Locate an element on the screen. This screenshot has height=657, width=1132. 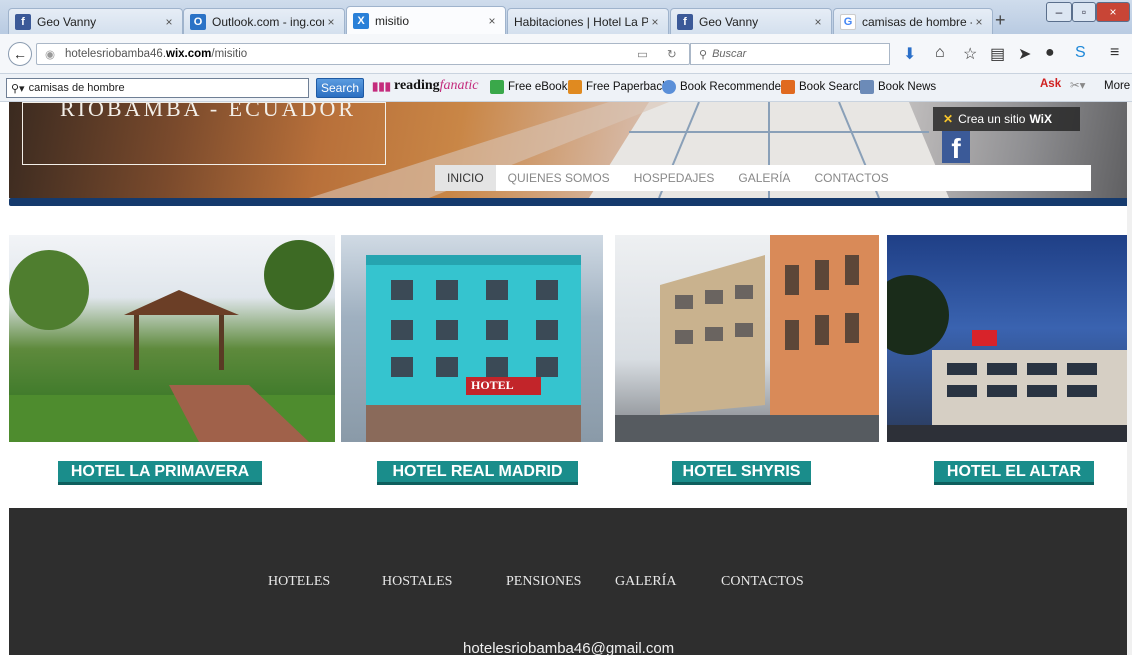
skype-icon: S is located at coordinates (1080, 53).